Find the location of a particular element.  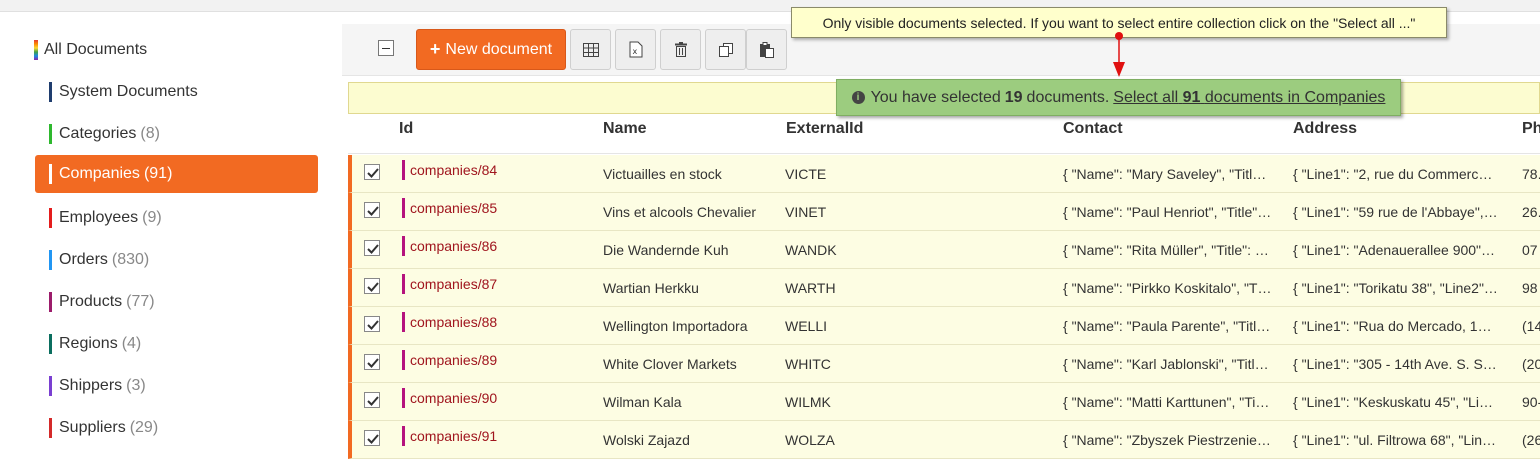

sidebar-item-label: Orders is located at coordinates (83, 259).